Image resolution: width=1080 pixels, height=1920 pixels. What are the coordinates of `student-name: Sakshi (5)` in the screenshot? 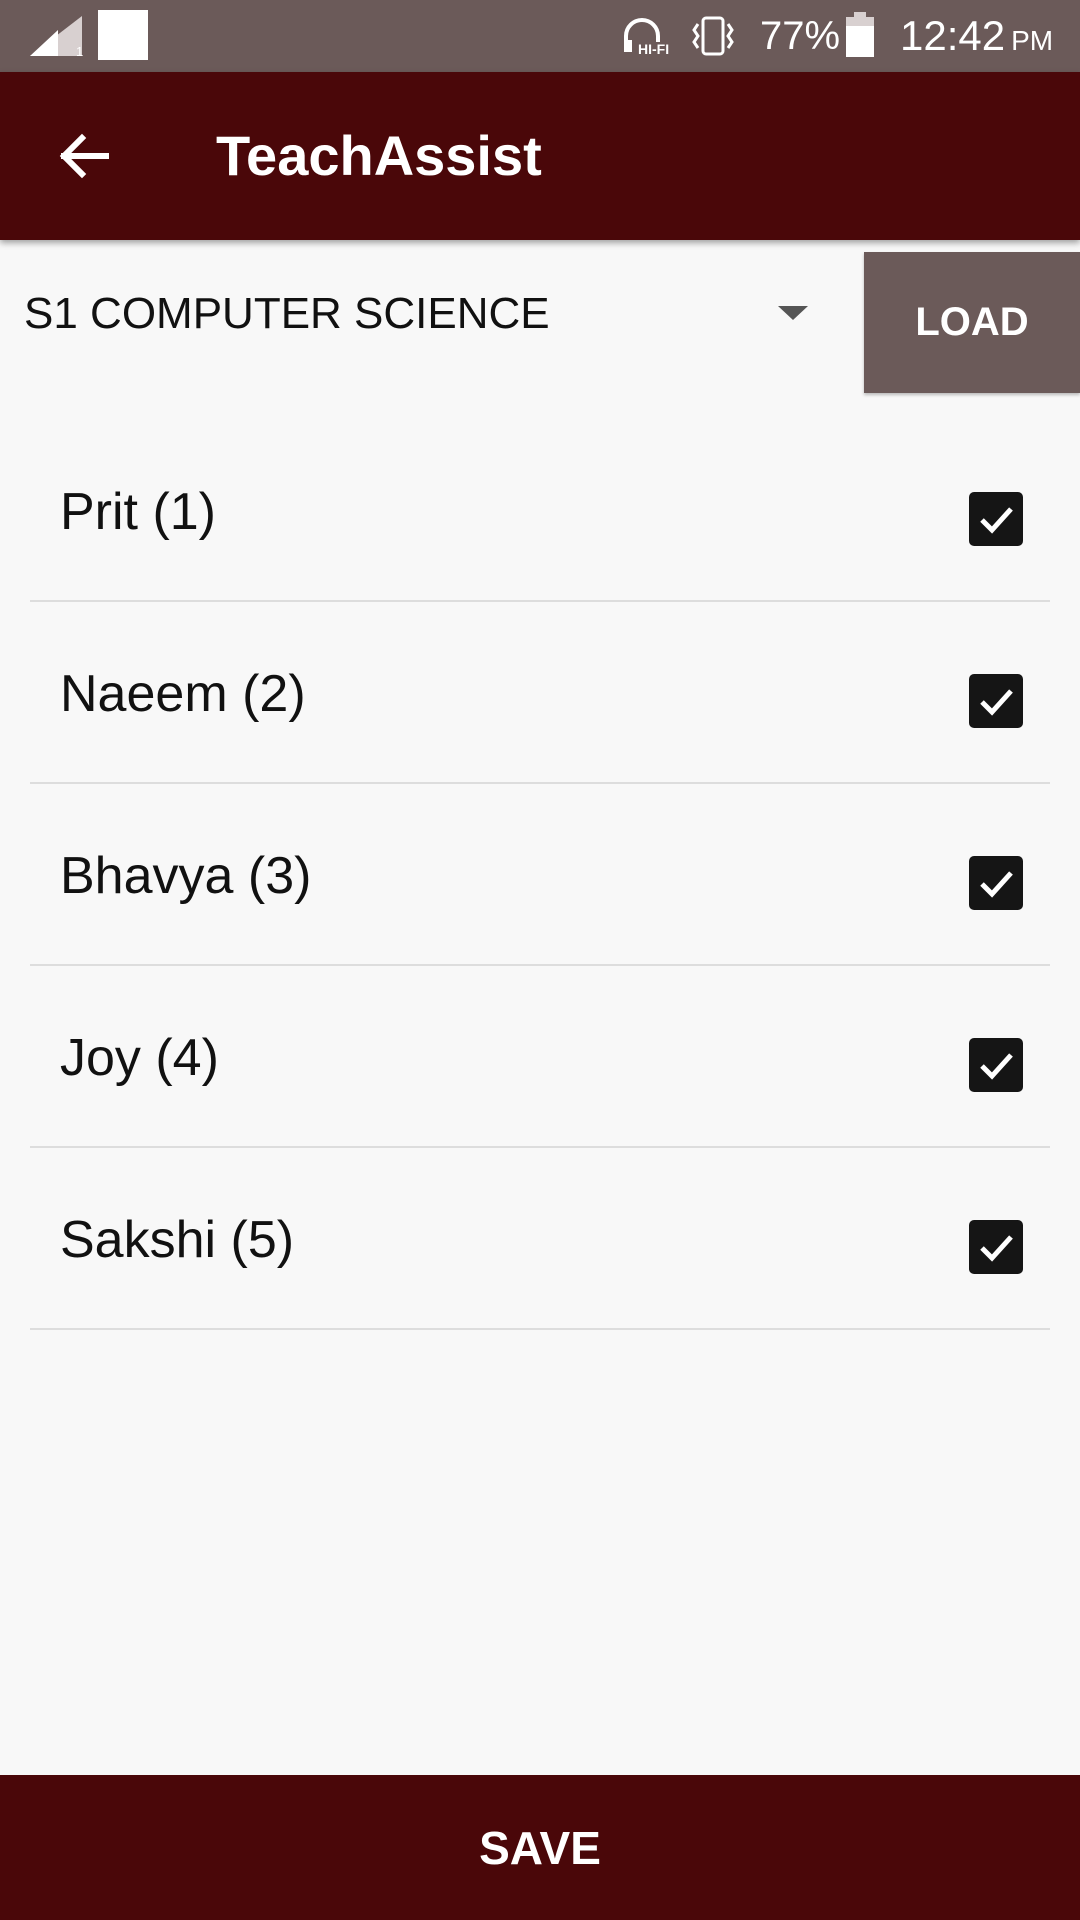 It's located at (177, 1240).